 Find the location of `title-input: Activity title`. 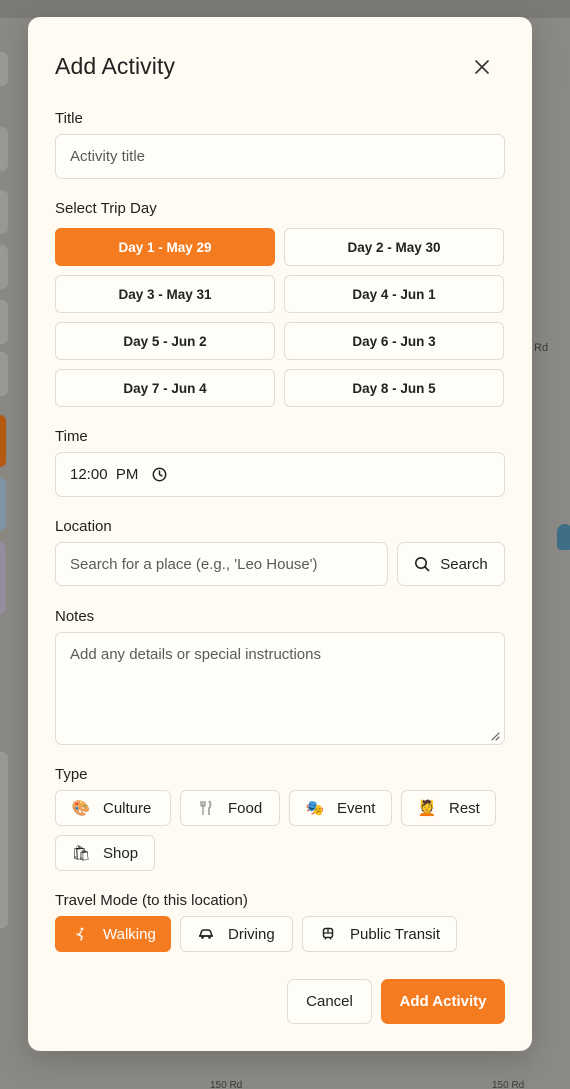

title-input: Activity title is located at coordinates (280, 156).